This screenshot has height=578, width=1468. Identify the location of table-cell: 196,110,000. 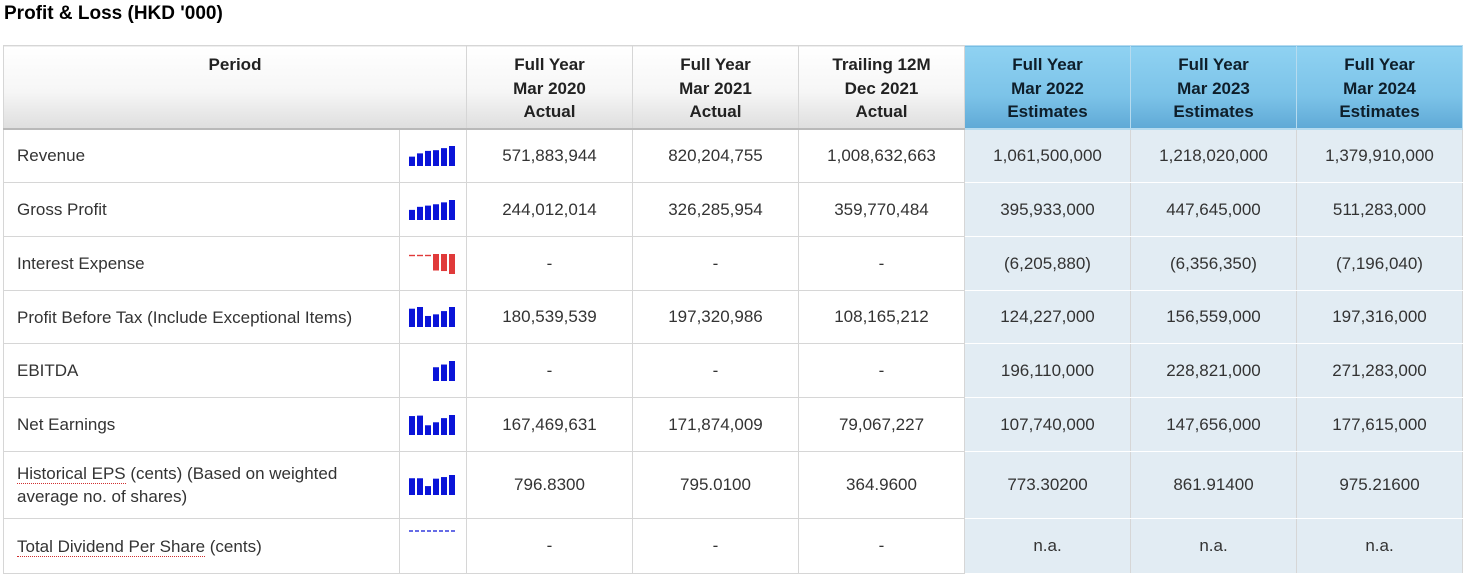
(1047, 370).